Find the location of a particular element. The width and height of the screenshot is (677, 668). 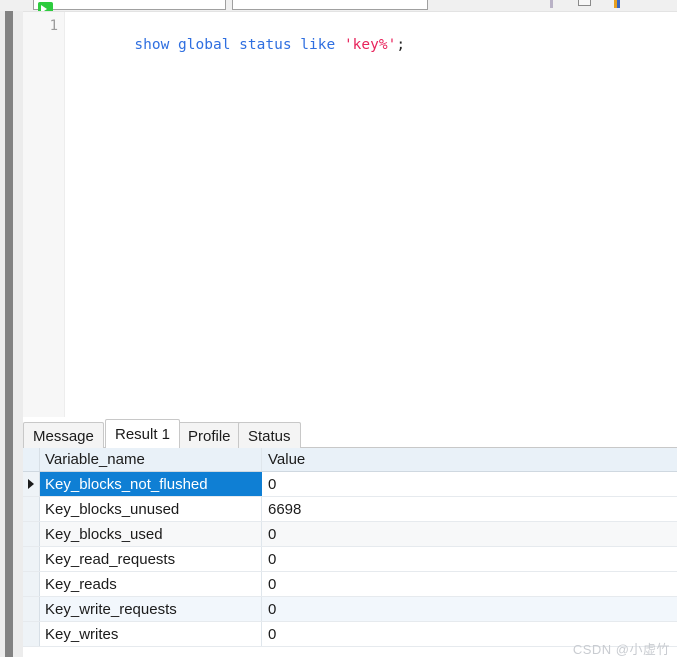

cell-variable-name: Key_writes is located at coordinates (151, 634).